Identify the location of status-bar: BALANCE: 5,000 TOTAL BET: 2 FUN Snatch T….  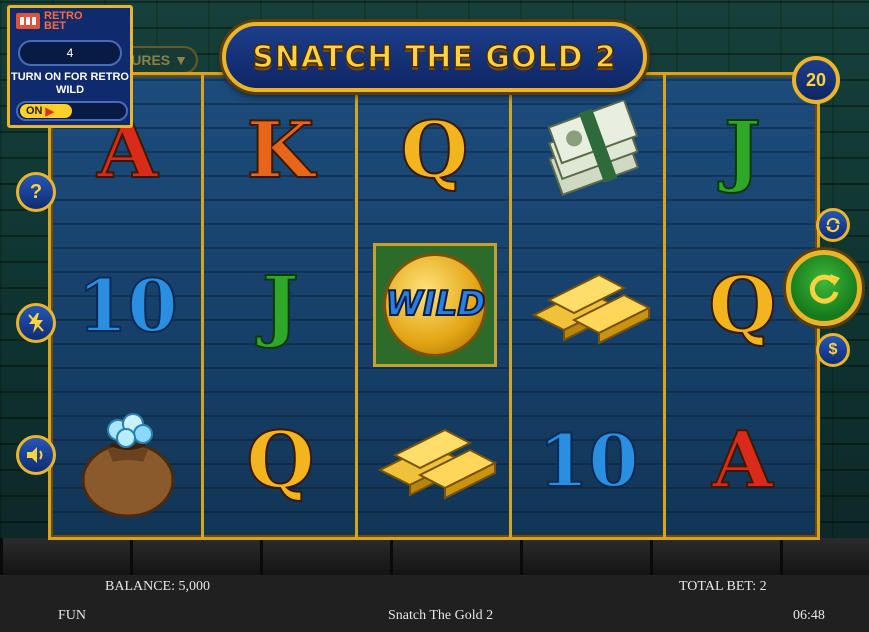
(434, 603).